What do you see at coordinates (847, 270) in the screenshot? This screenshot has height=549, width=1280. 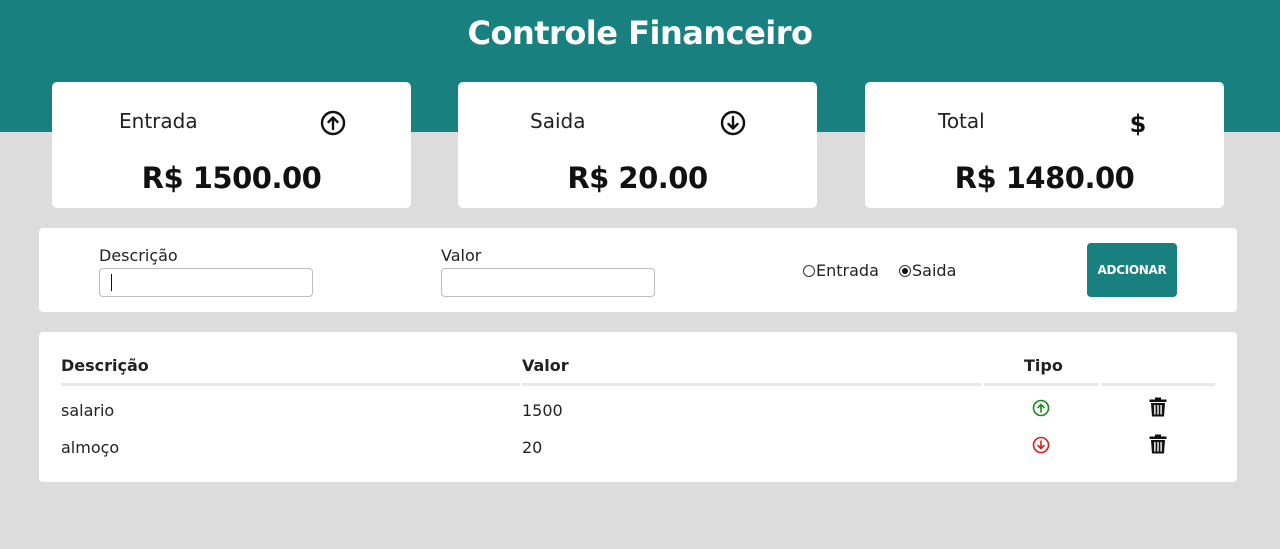 I see `radio-income-label: Entrada` at bounding box center [847, 270].